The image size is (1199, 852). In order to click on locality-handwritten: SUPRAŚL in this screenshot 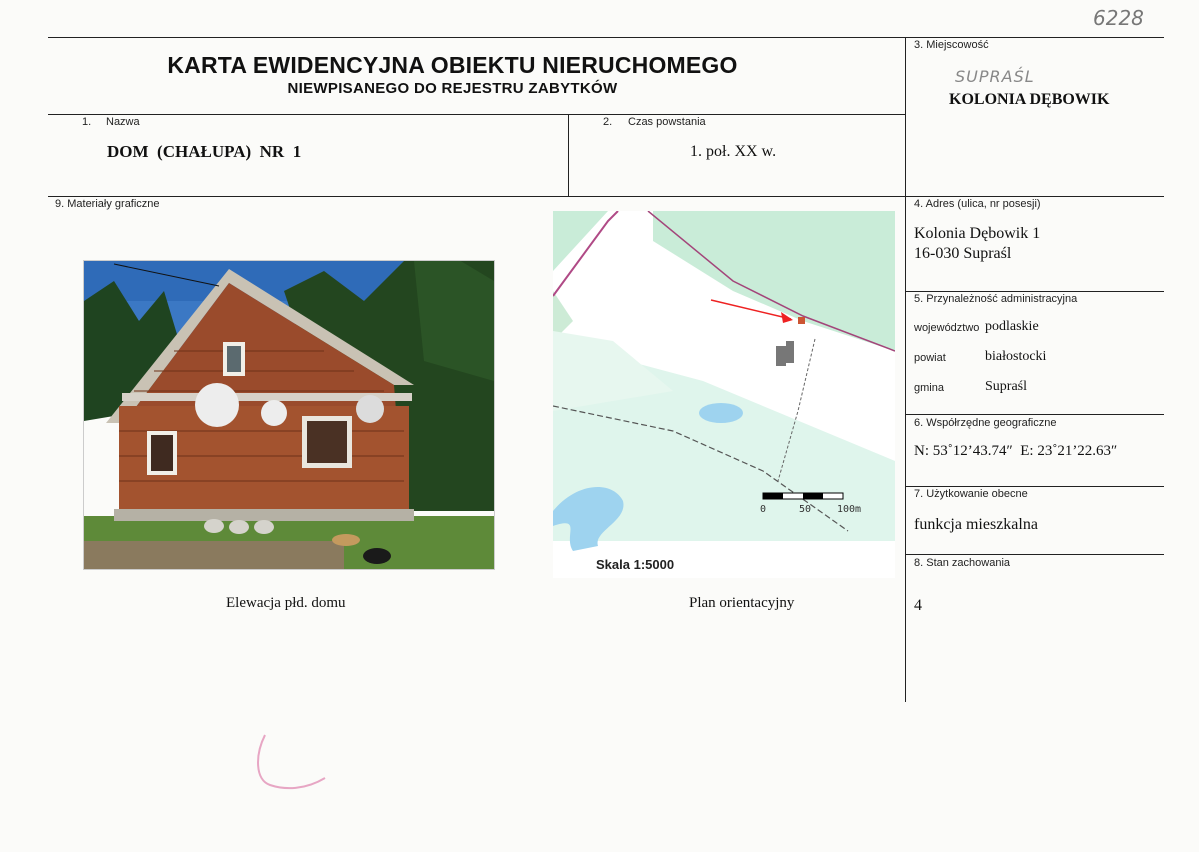, I will do `click(995, 76)`.